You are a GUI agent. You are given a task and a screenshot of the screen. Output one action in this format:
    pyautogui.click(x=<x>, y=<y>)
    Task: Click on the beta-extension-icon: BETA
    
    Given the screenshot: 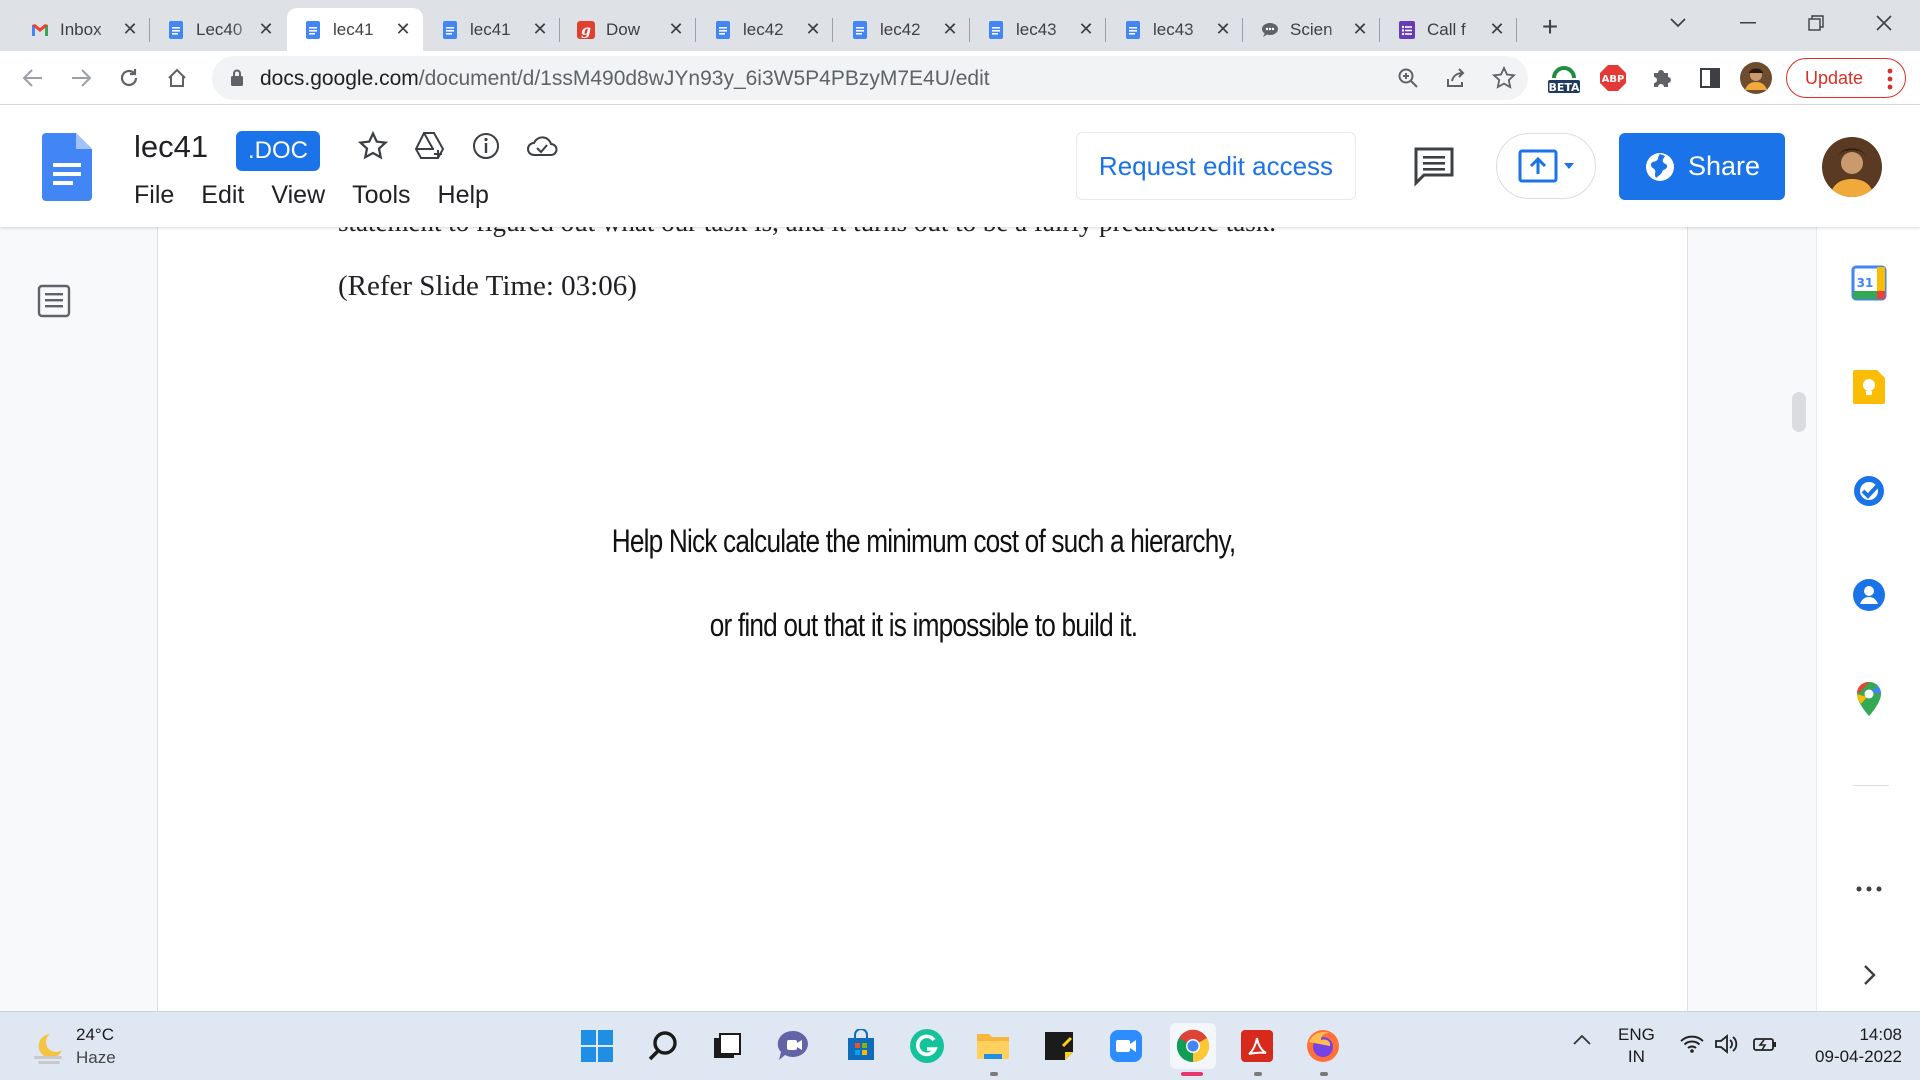 What is the action you would take?
    pyautogui.click(x=1564, y=78)
    